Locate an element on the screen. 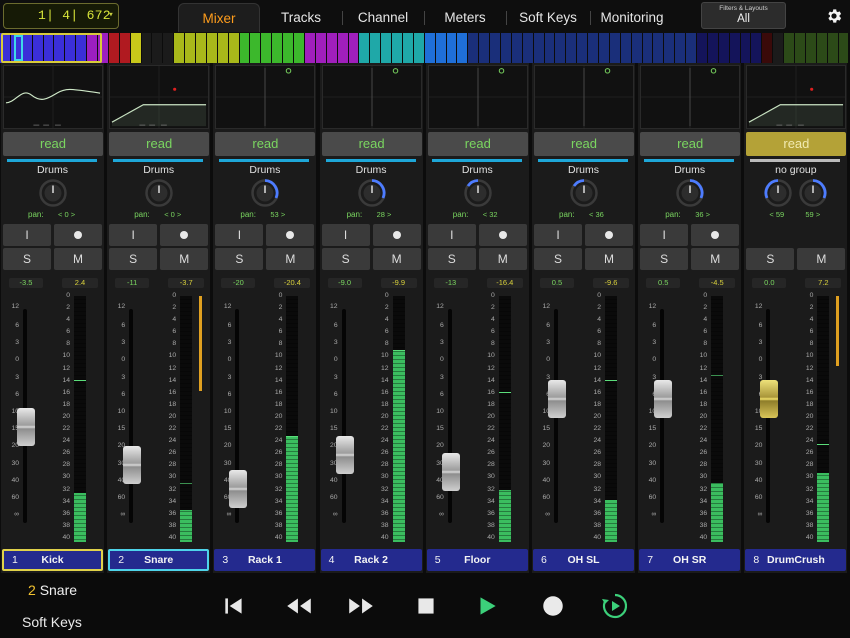 This screenshot has height=638, width=850. tab-mixer: Mixer is located at coordinates (219, 17).